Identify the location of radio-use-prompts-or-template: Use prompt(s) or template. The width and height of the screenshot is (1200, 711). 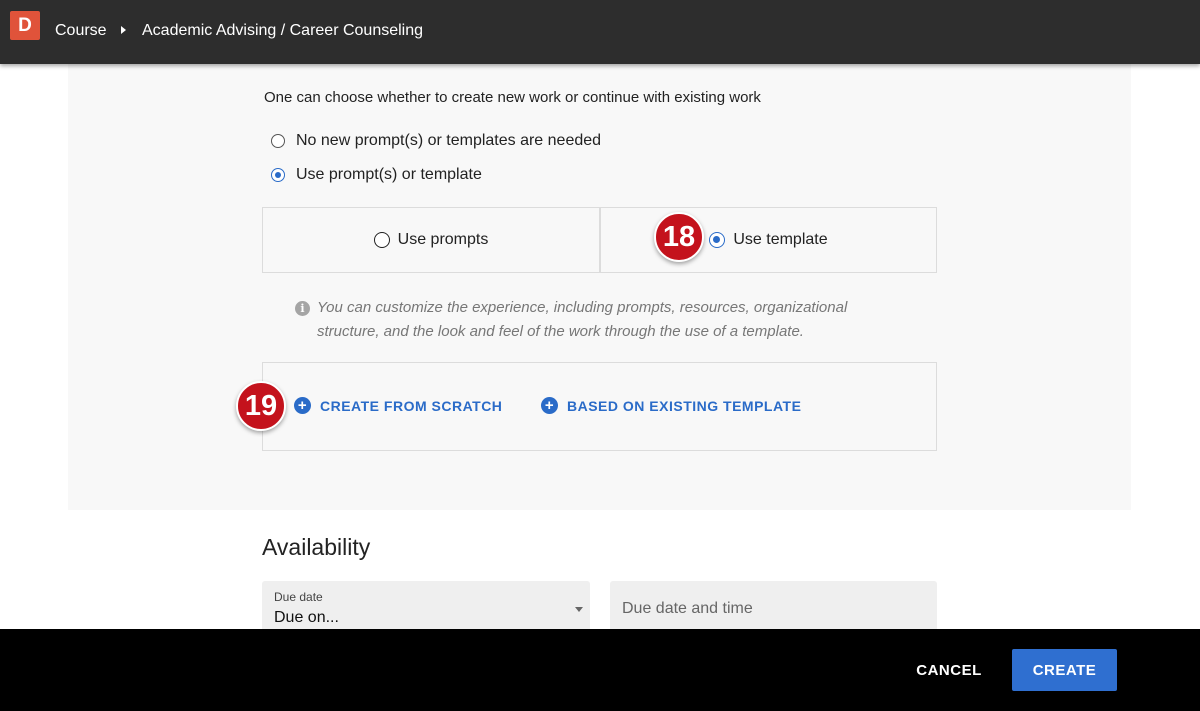
(376, 175).